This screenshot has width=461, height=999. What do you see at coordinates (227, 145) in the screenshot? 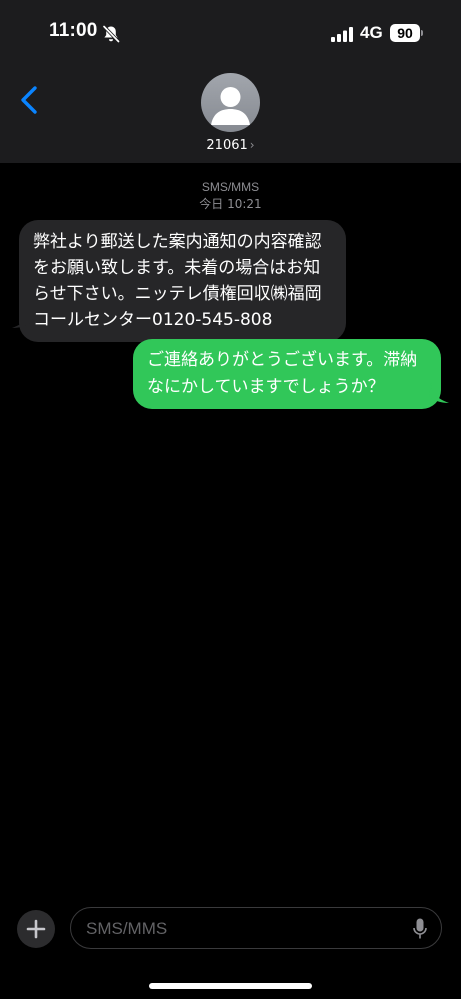
I see `contact-name: 21061` at bounding box center [227, 145].